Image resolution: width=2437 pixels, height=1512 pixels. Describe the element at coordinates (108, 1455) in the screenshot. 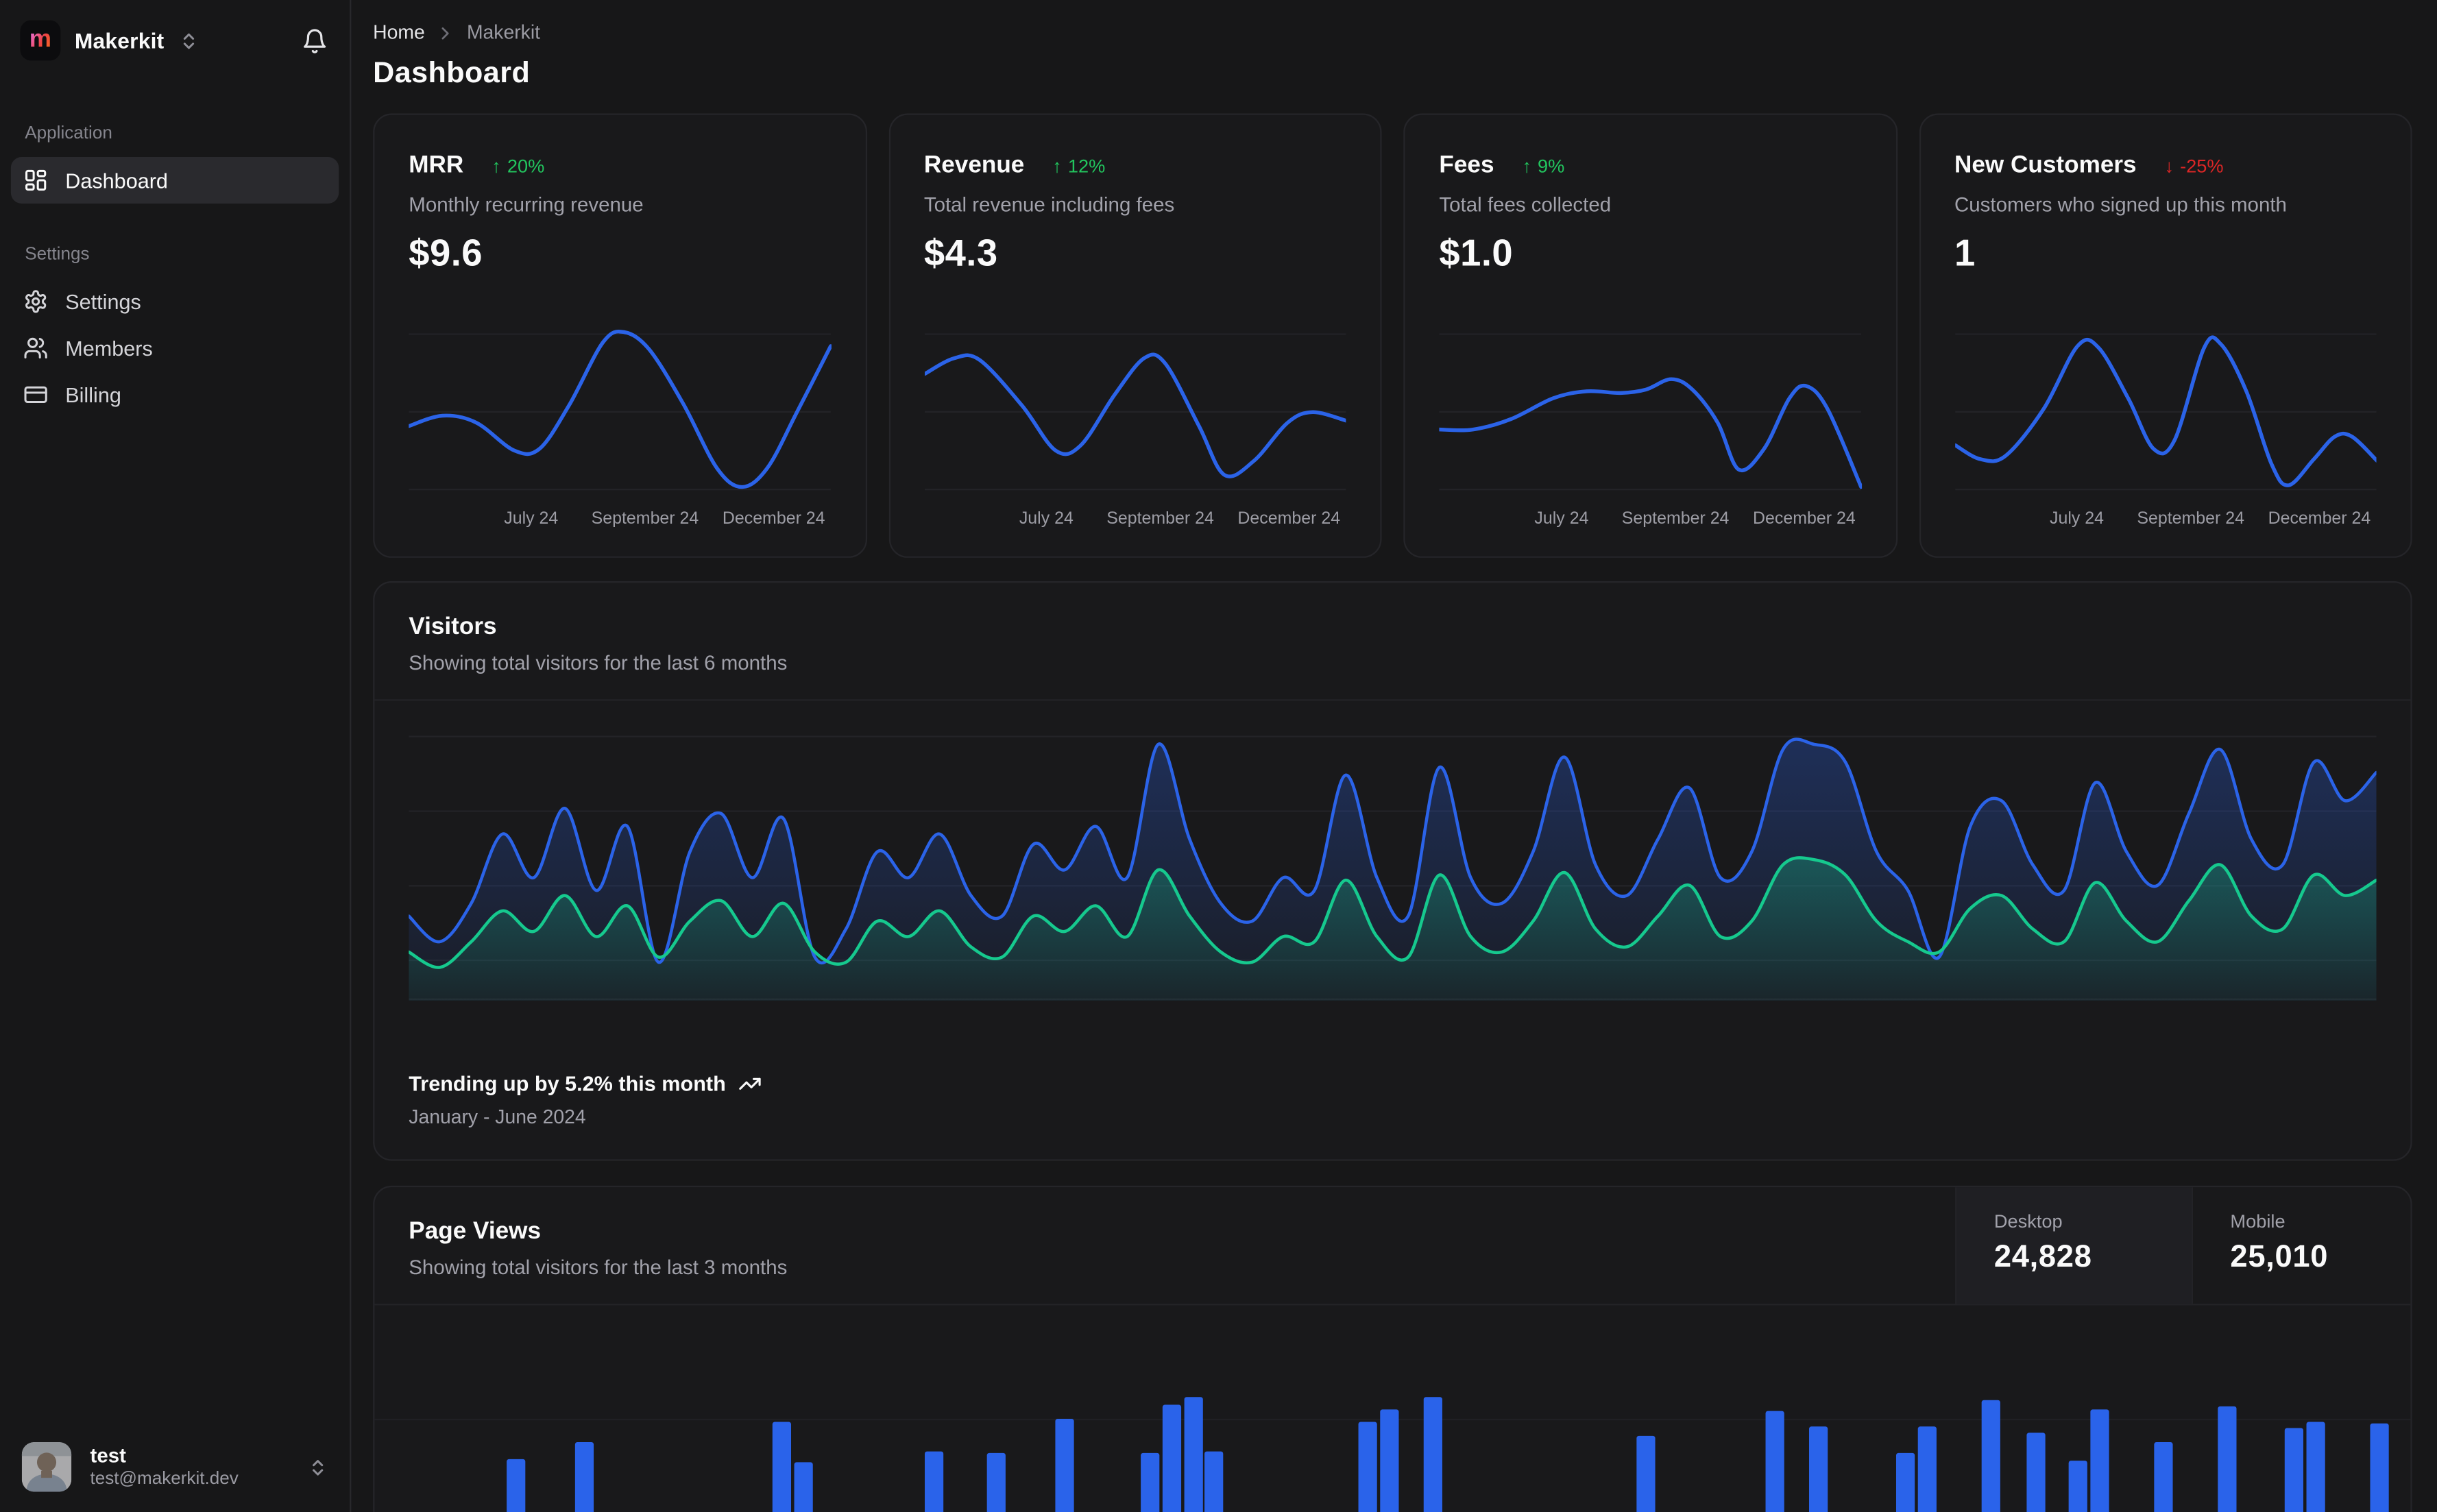

I see `user-name: test` at that location.